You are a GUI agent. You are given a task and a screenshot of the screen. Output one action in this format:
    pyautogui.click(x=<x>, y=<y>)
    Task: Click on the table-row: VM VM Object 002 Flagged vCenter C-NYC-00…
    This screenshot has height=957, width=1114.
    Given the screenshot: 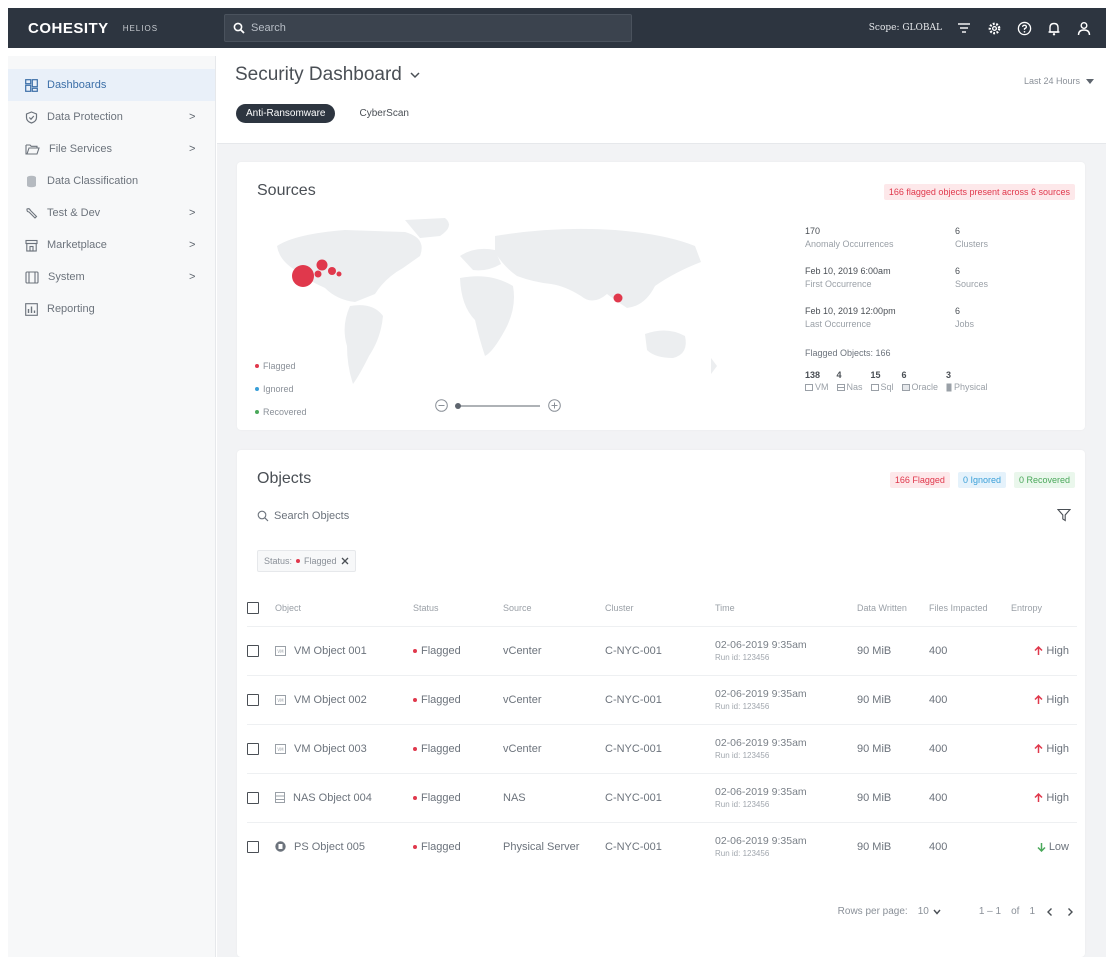 What is the action you would take?
    pyautogui.click(x=662, y=699)
    